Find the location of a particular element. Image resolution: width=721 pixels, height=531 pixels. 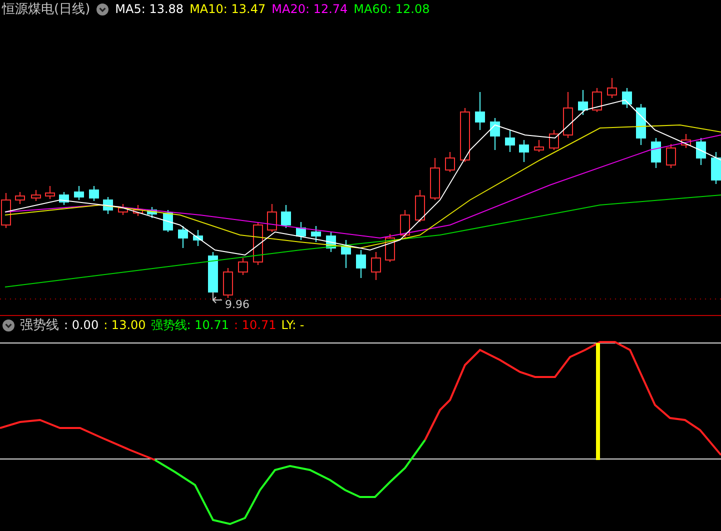

low-price-label: 9.96 is located at coordinates (237, 304).